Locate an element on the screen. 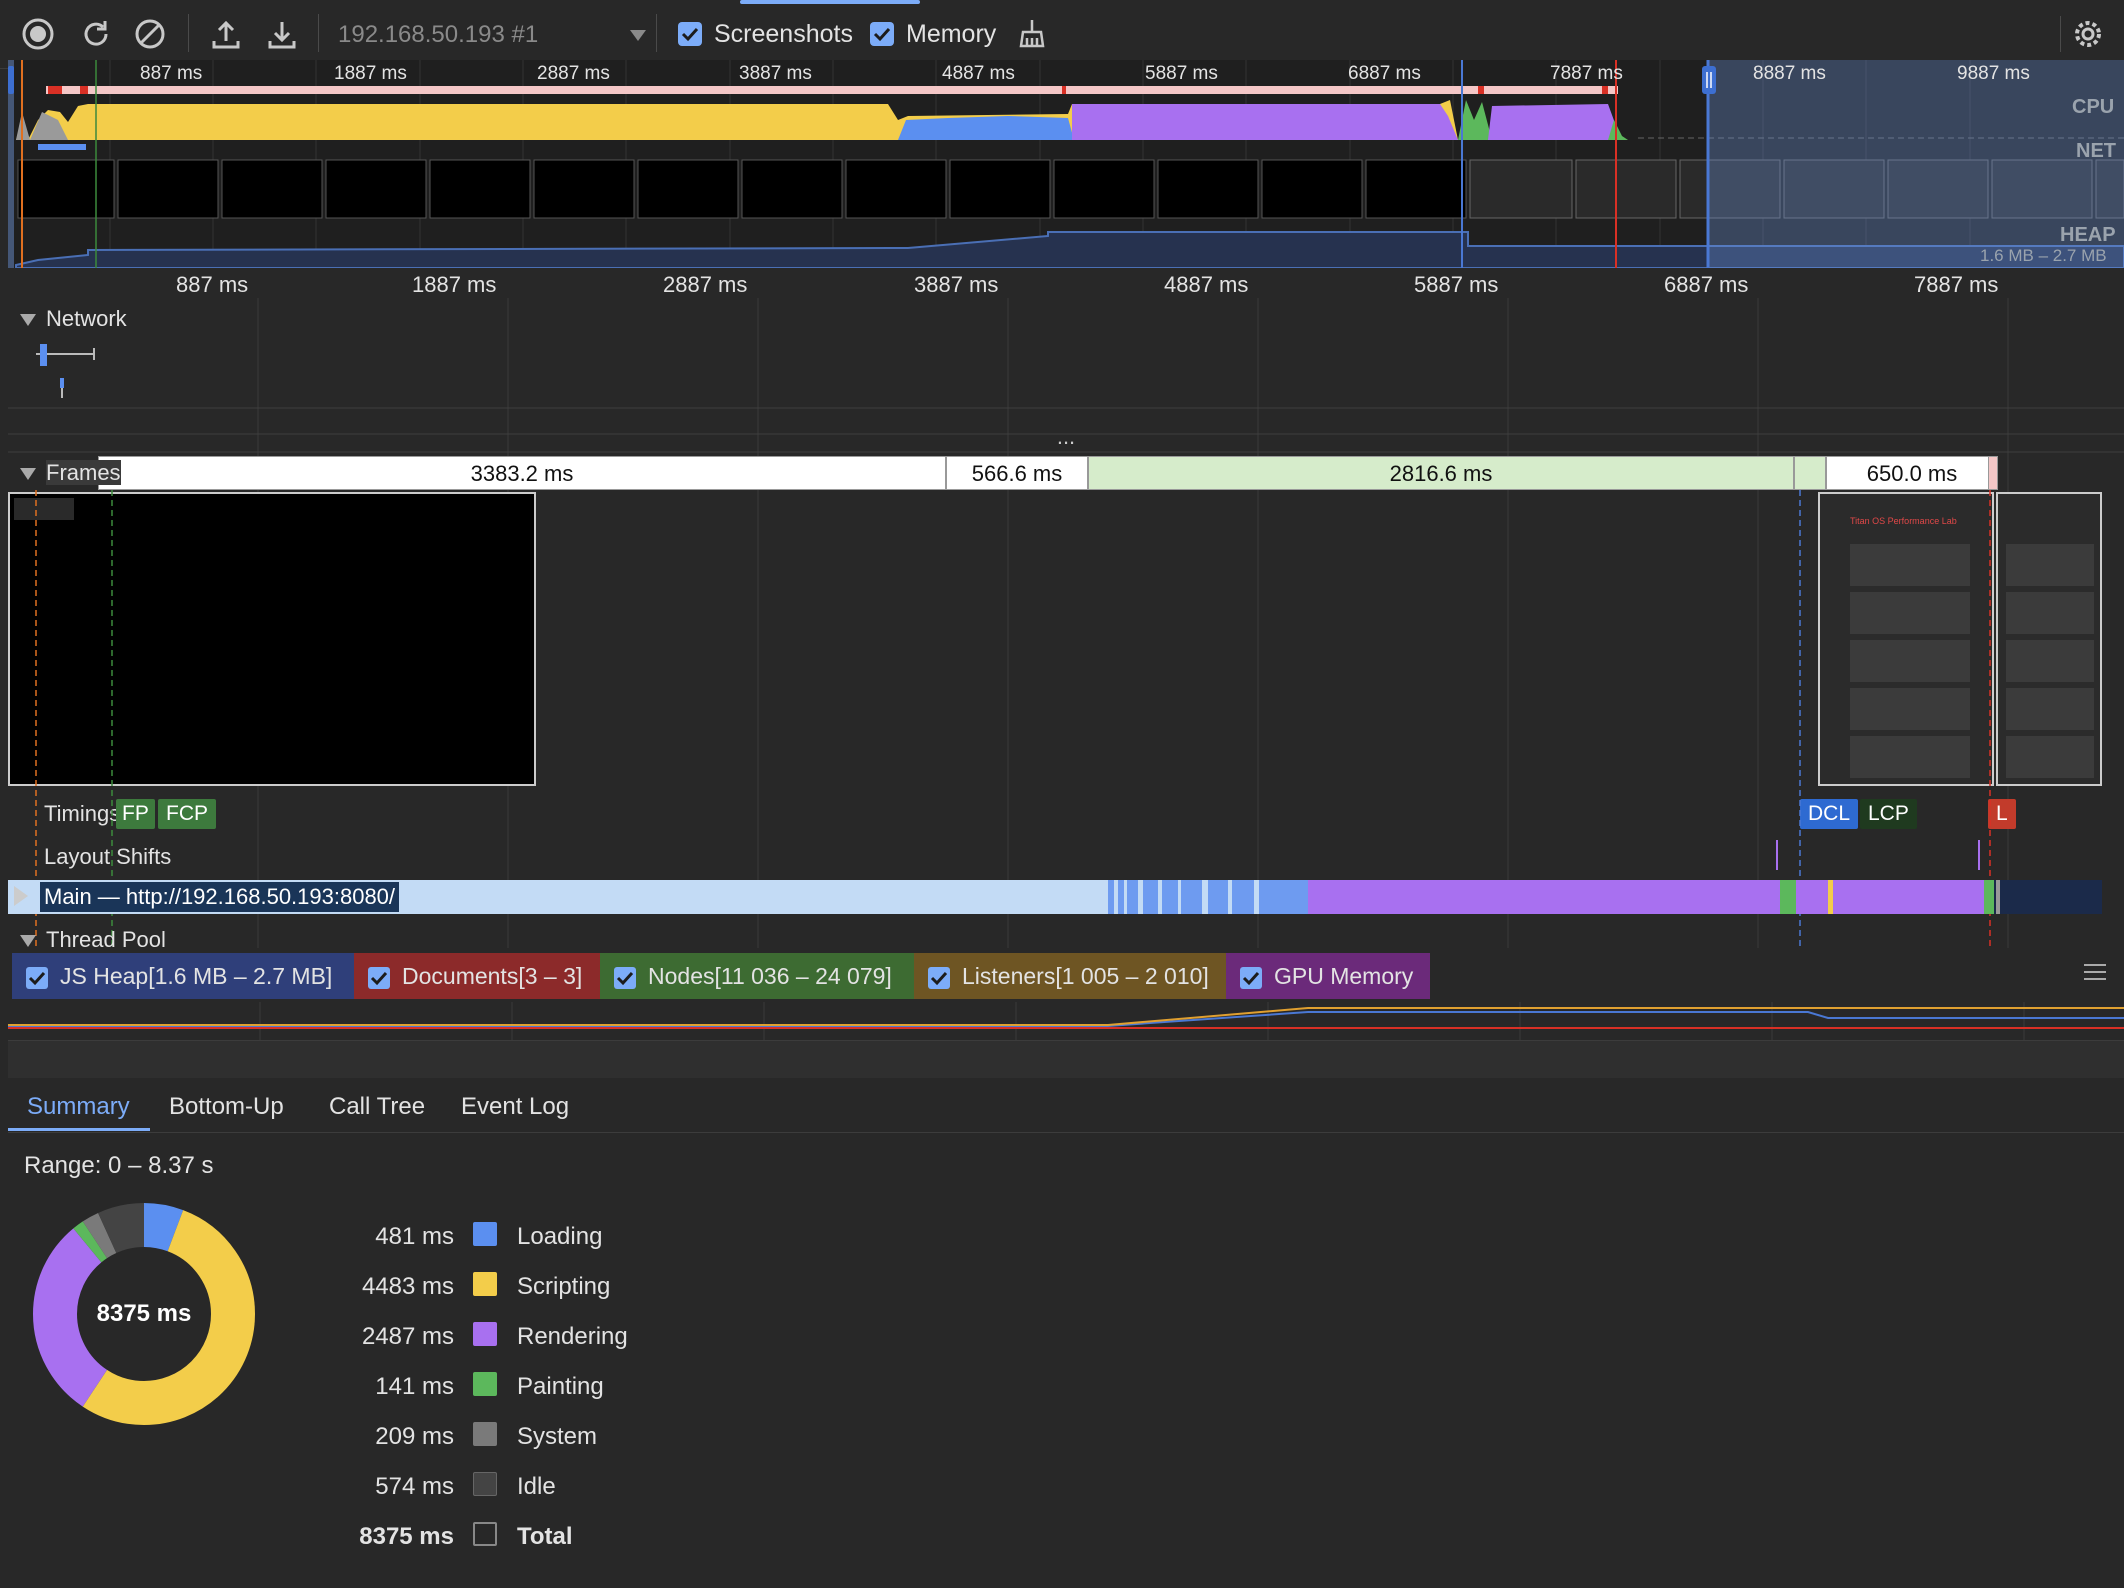 This screenshot has width=2124, height=1588. frame-bar: 566.6 ms is located at coordinates (1017, 473).